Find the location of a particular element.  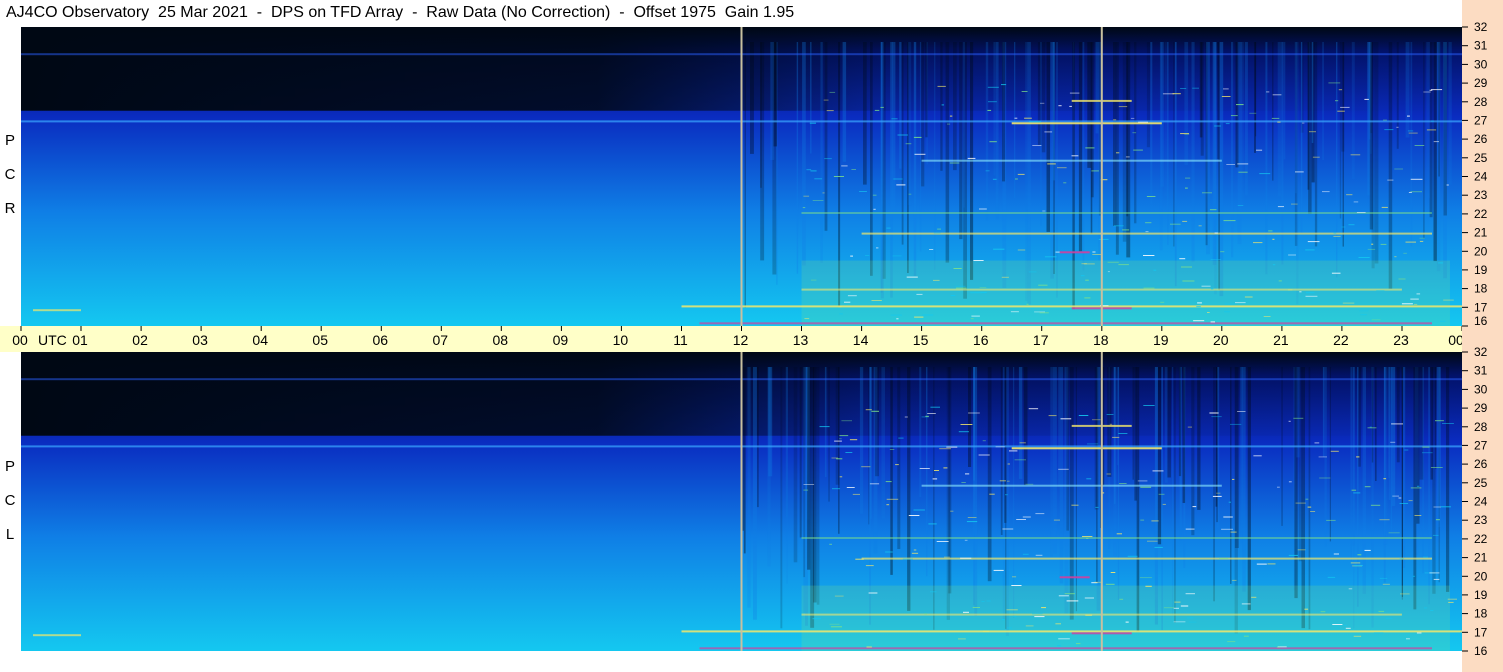

freq-tick-label: 17 is located at coordinates (1481, 632).